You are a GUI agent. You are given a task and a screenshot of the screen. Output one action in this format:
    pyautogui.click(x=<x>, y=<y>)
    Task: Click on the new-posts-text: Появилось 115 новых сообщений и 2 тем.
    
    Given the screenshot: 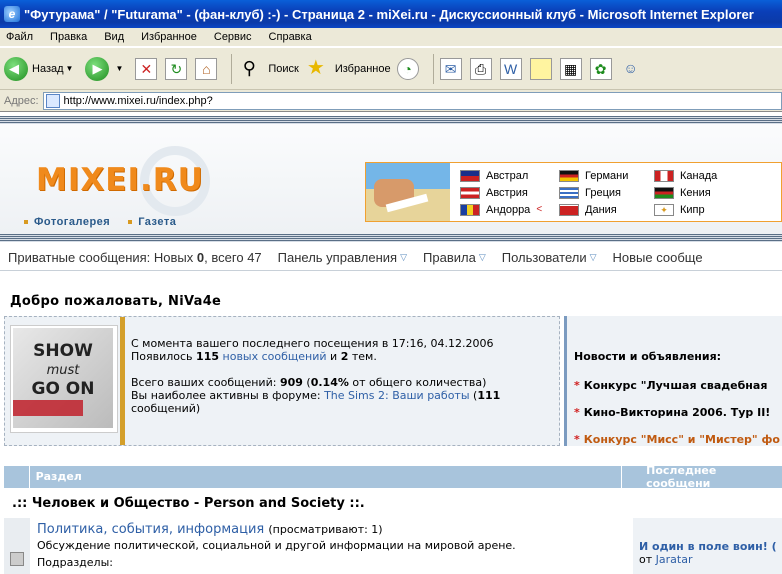 What is the action you would take?
    pyautogui.click(x=254, y=356)
    